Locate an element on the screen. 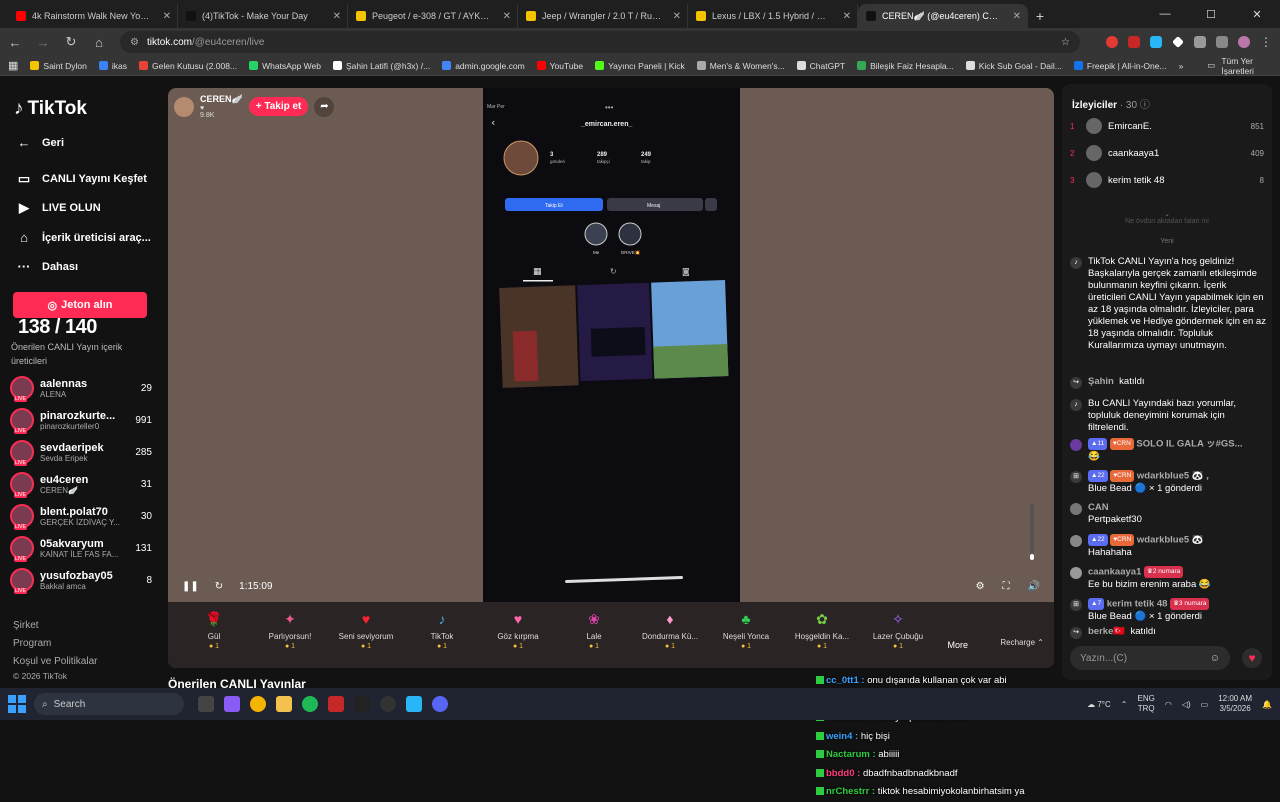 Image resolution: width=1280 pixels, height=802 pixels. like-heart-icon: ♥ is located at coordinates (1252, 658).